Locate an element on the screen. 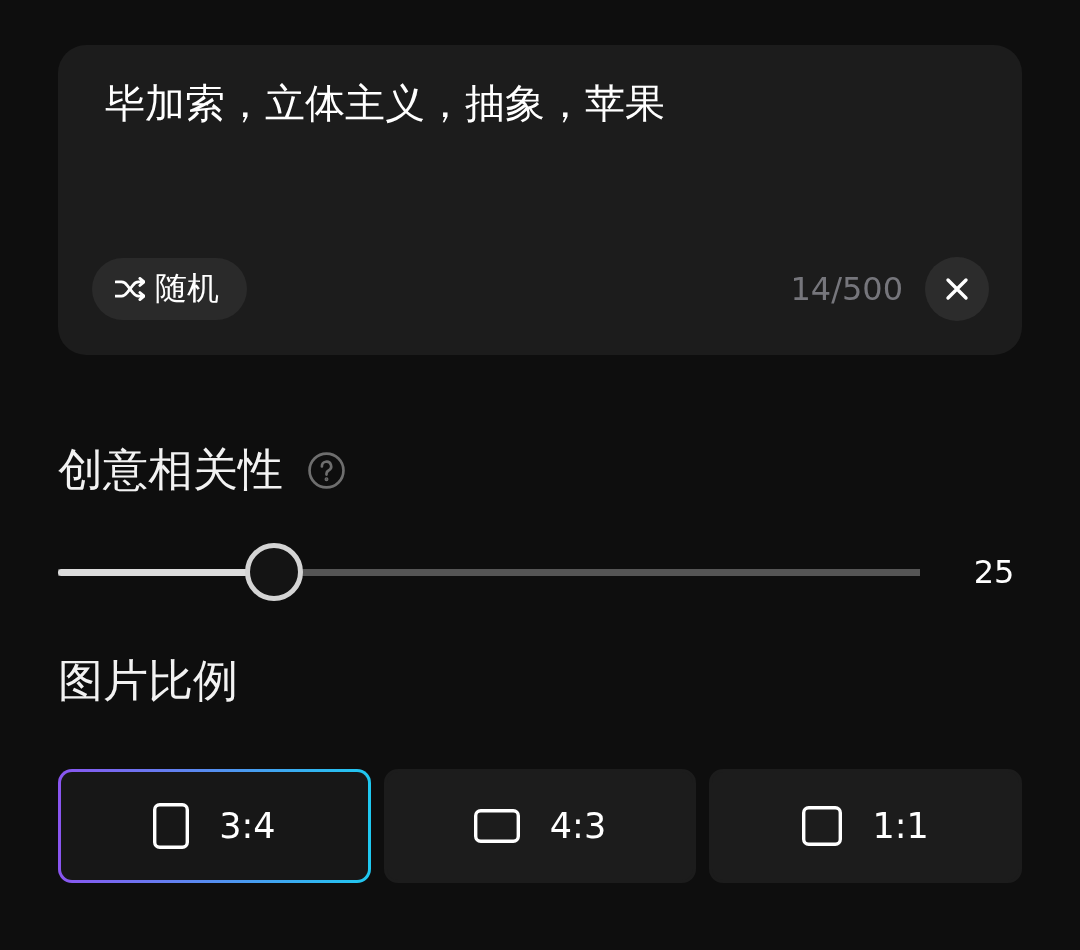 The height and width of the screenshot is (950, 1080). ratio-option: 4:3 is located at coordinates (540, 826).